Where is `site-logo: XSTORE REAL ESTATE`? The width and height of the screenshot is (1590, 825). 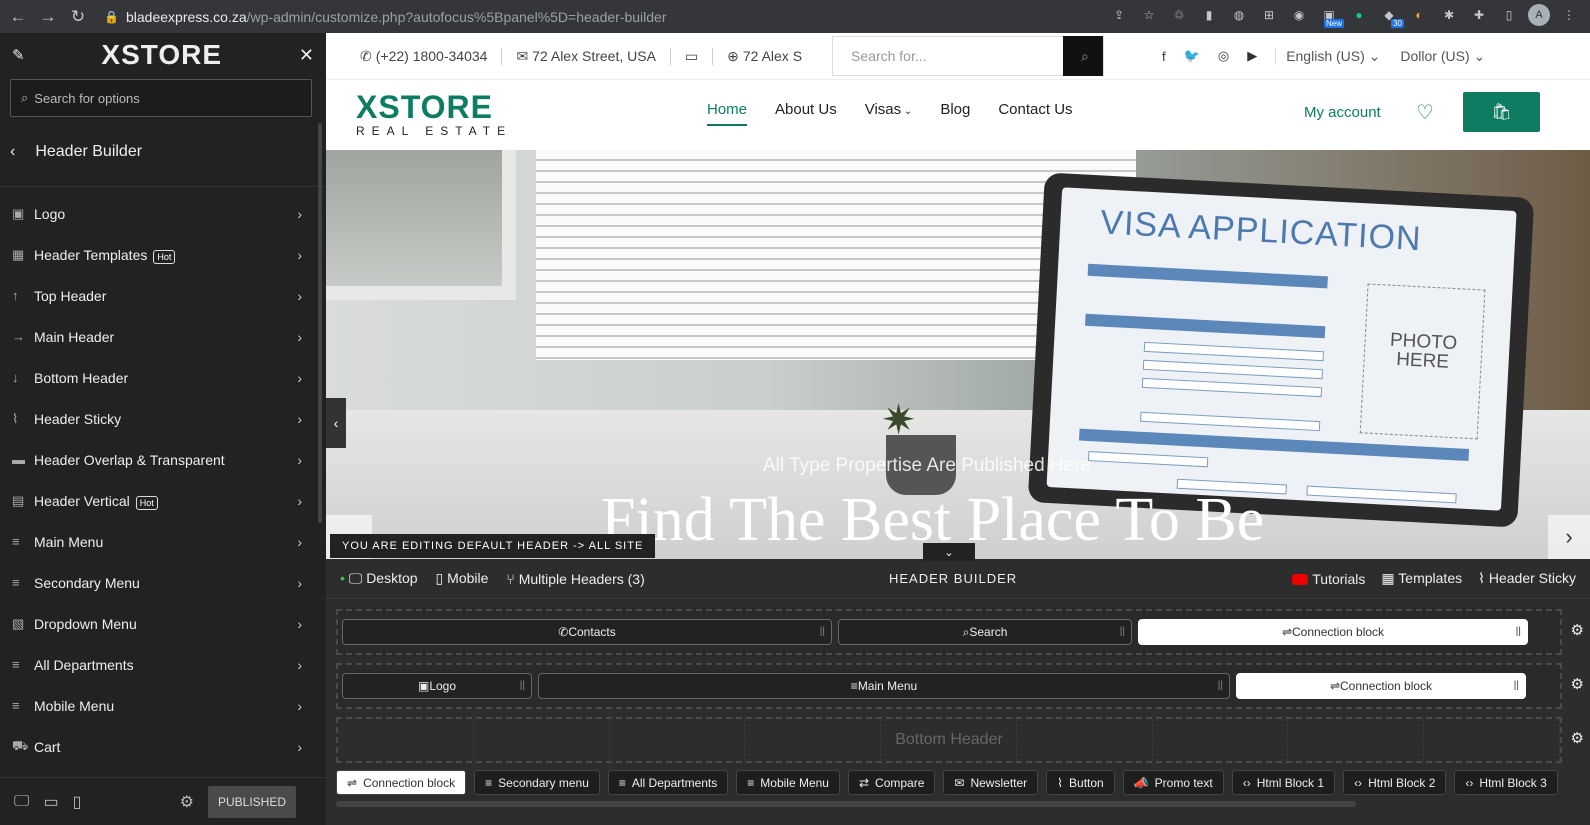 site-logo: XSTORE REAL ESTATE is located at coordinates (434, 114).